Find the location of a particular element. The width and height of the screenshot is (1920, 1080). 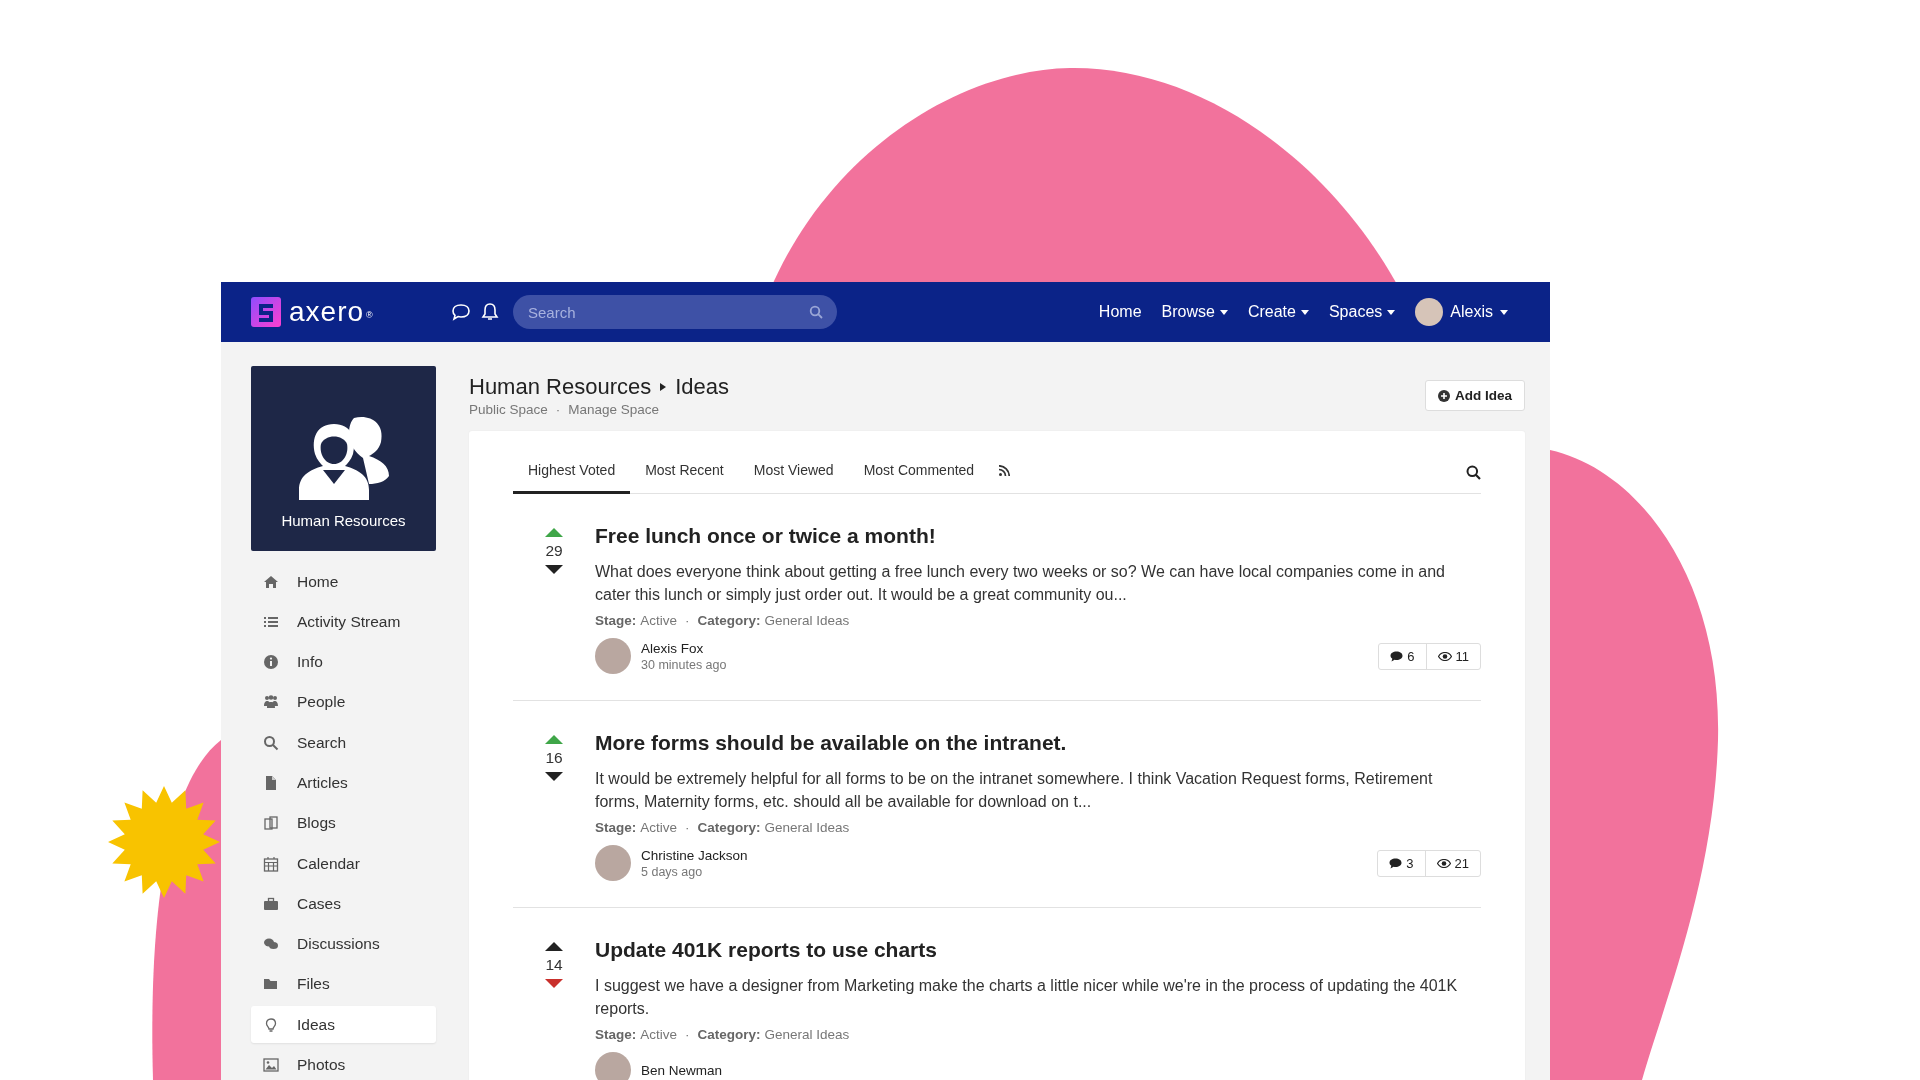

plus-circle-icon is located at coordinates (1444, 395).